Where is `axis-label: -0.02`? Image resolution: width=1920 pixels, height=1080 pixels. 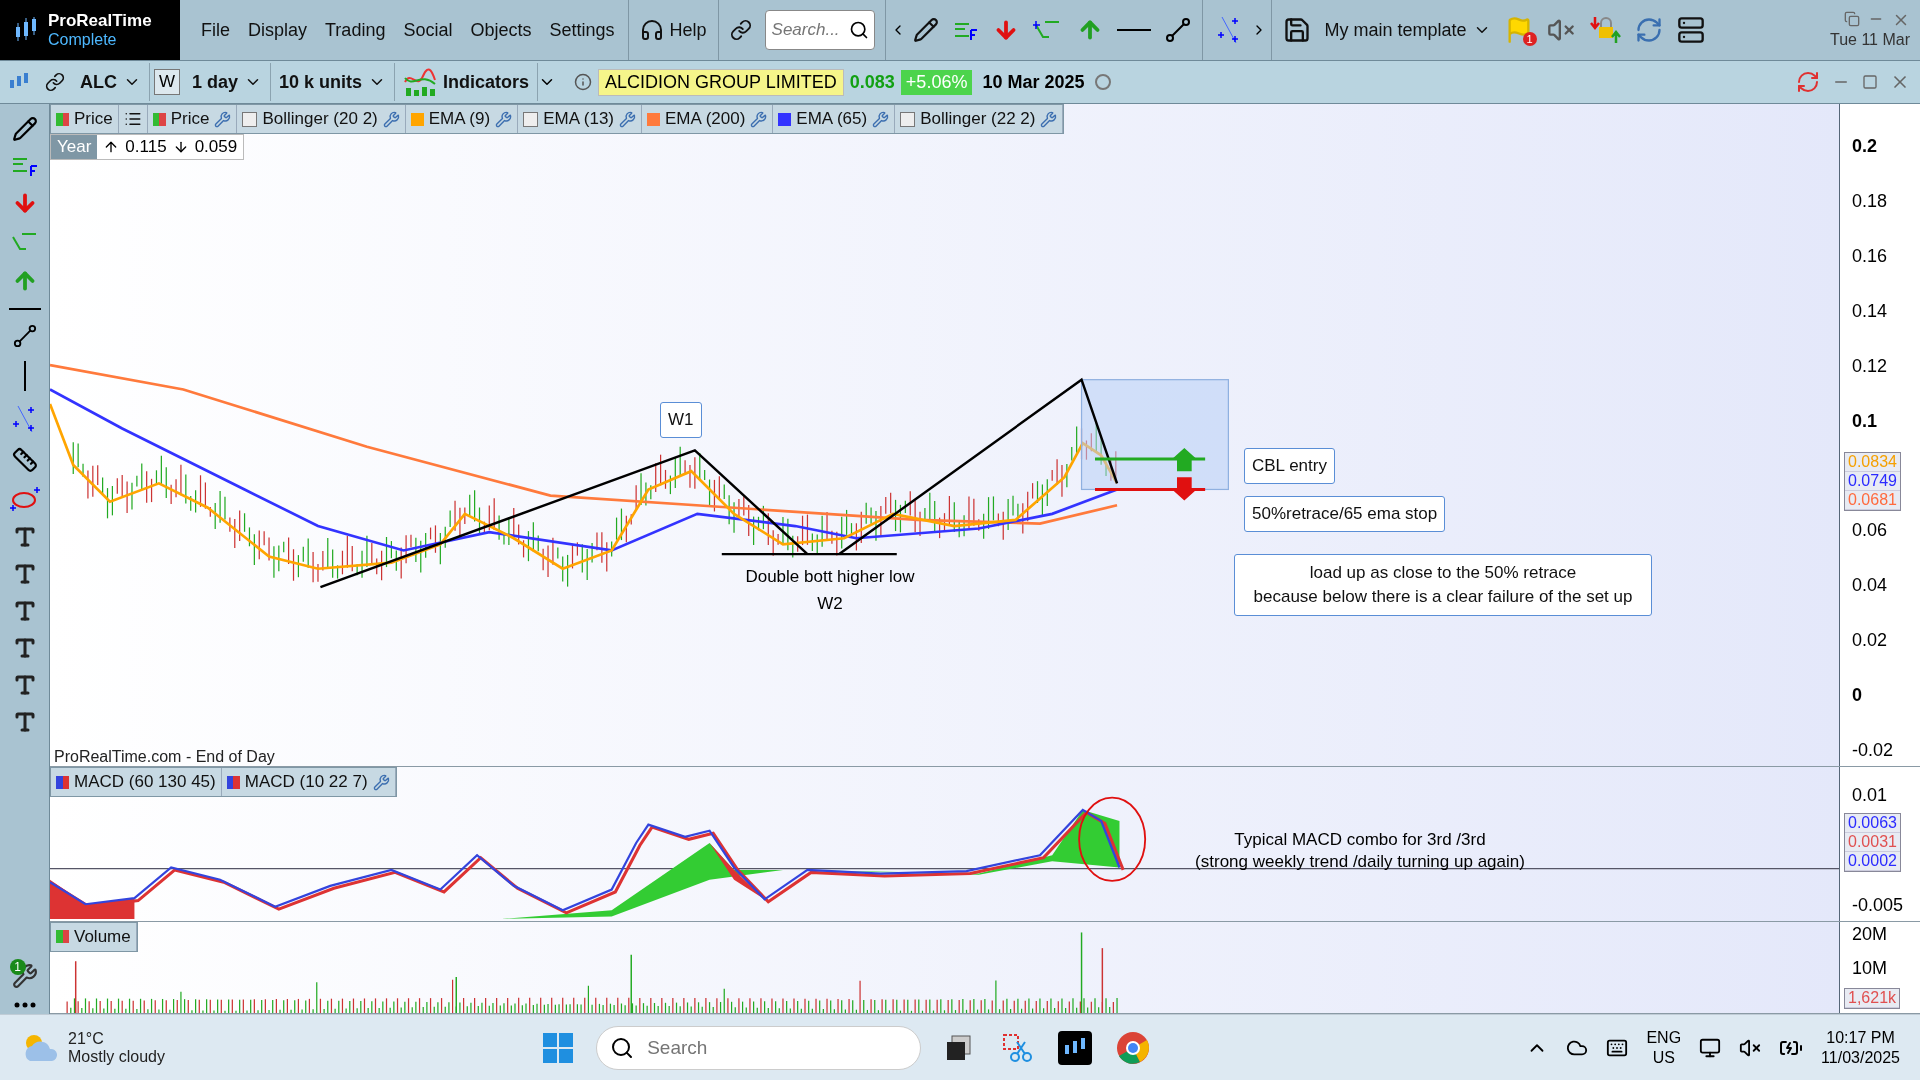 axis-label: -0.02 is located at coordinates (1873, 750).